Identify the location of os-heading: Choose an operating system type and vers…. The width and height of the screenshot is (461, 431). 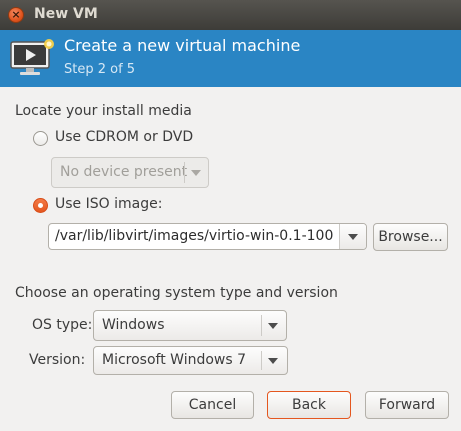
(176, 293).